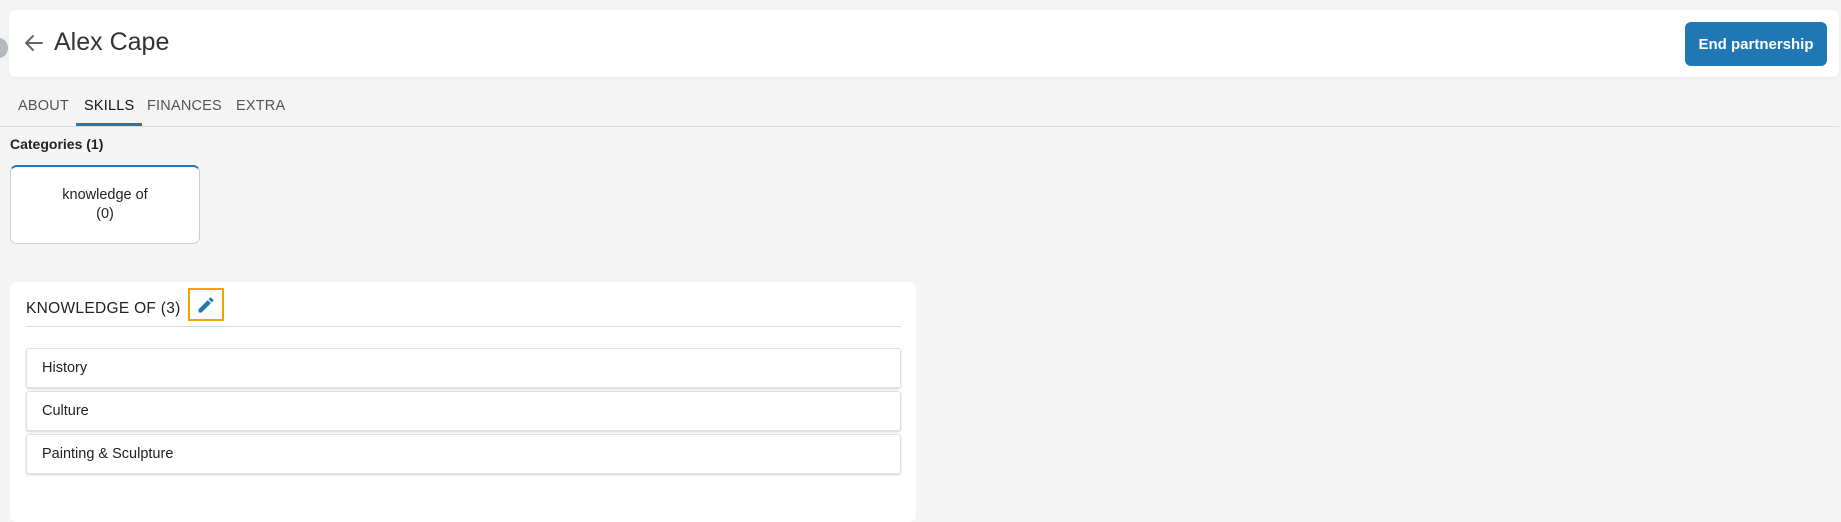 This screenshot has width=1841, height=522. I want to click on page-title: Alex Cape, so click(112, 42).